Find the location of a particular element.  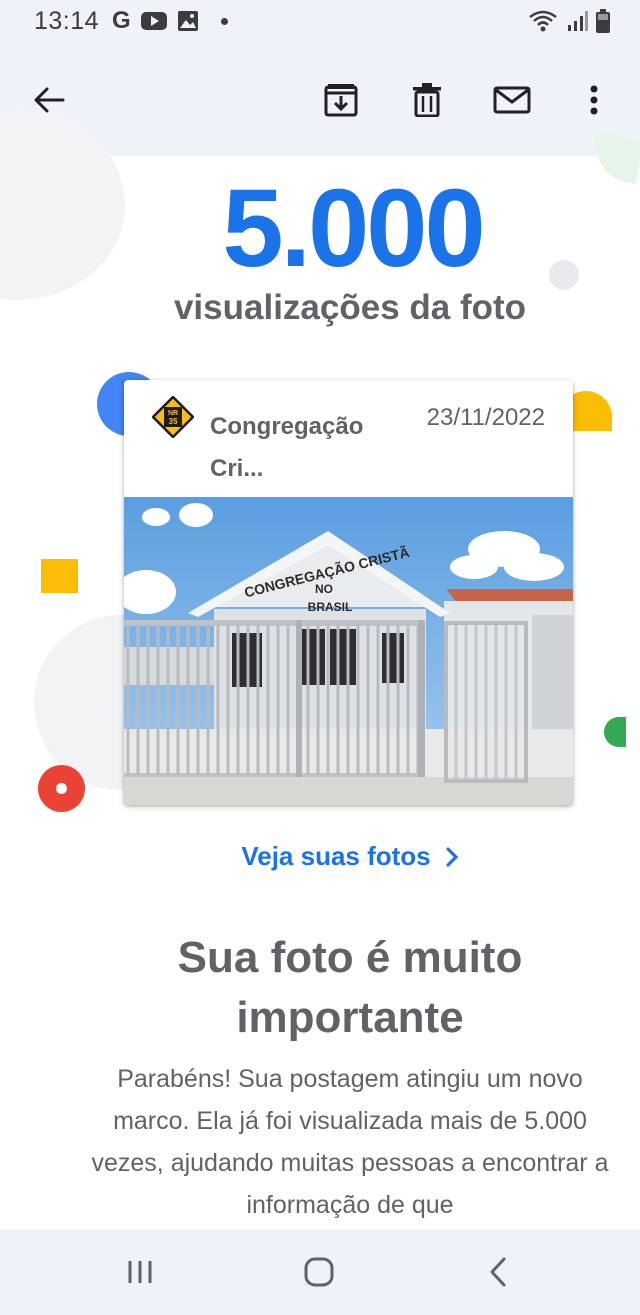

chevron-right-icon is located at coordinates (452, 856).